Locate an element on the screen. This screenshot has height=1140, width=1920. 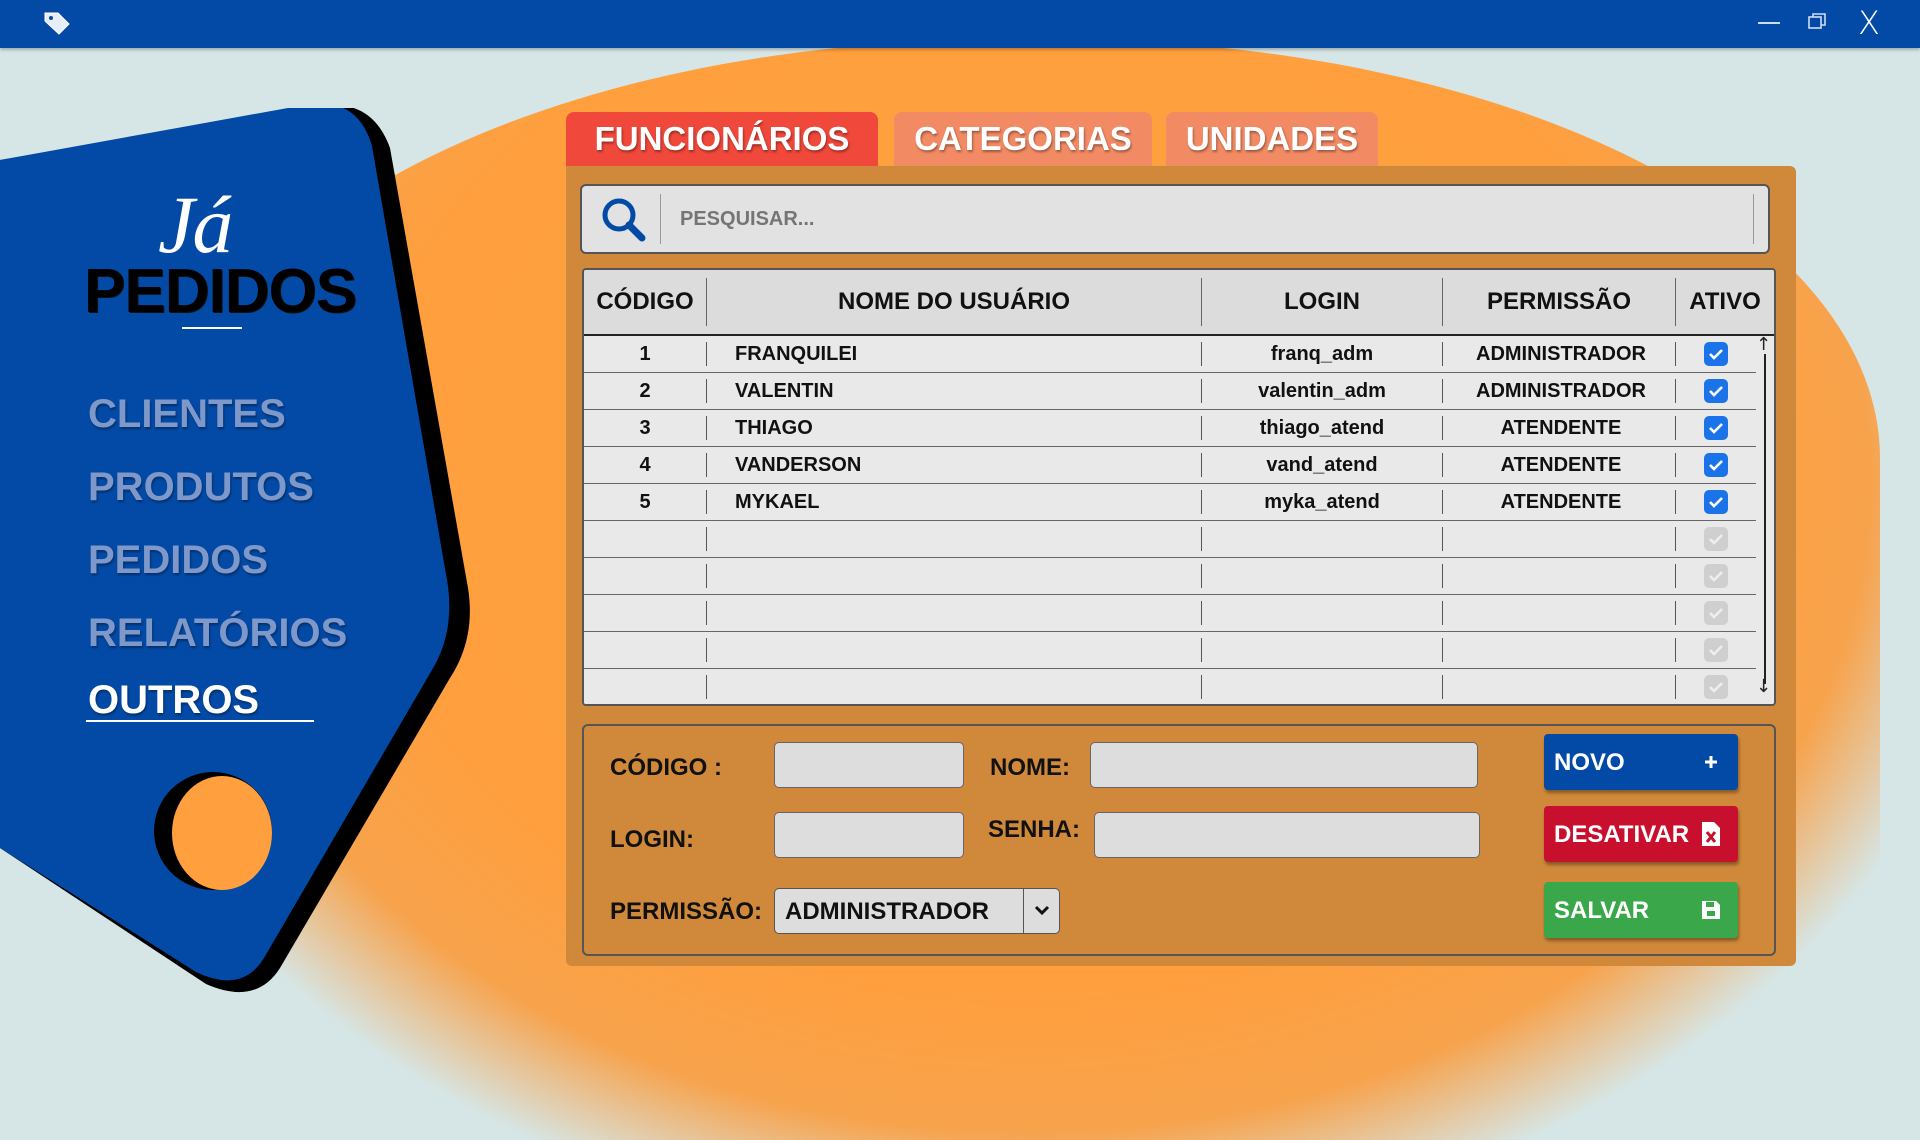
code-field is located at coordinates (869, 765).